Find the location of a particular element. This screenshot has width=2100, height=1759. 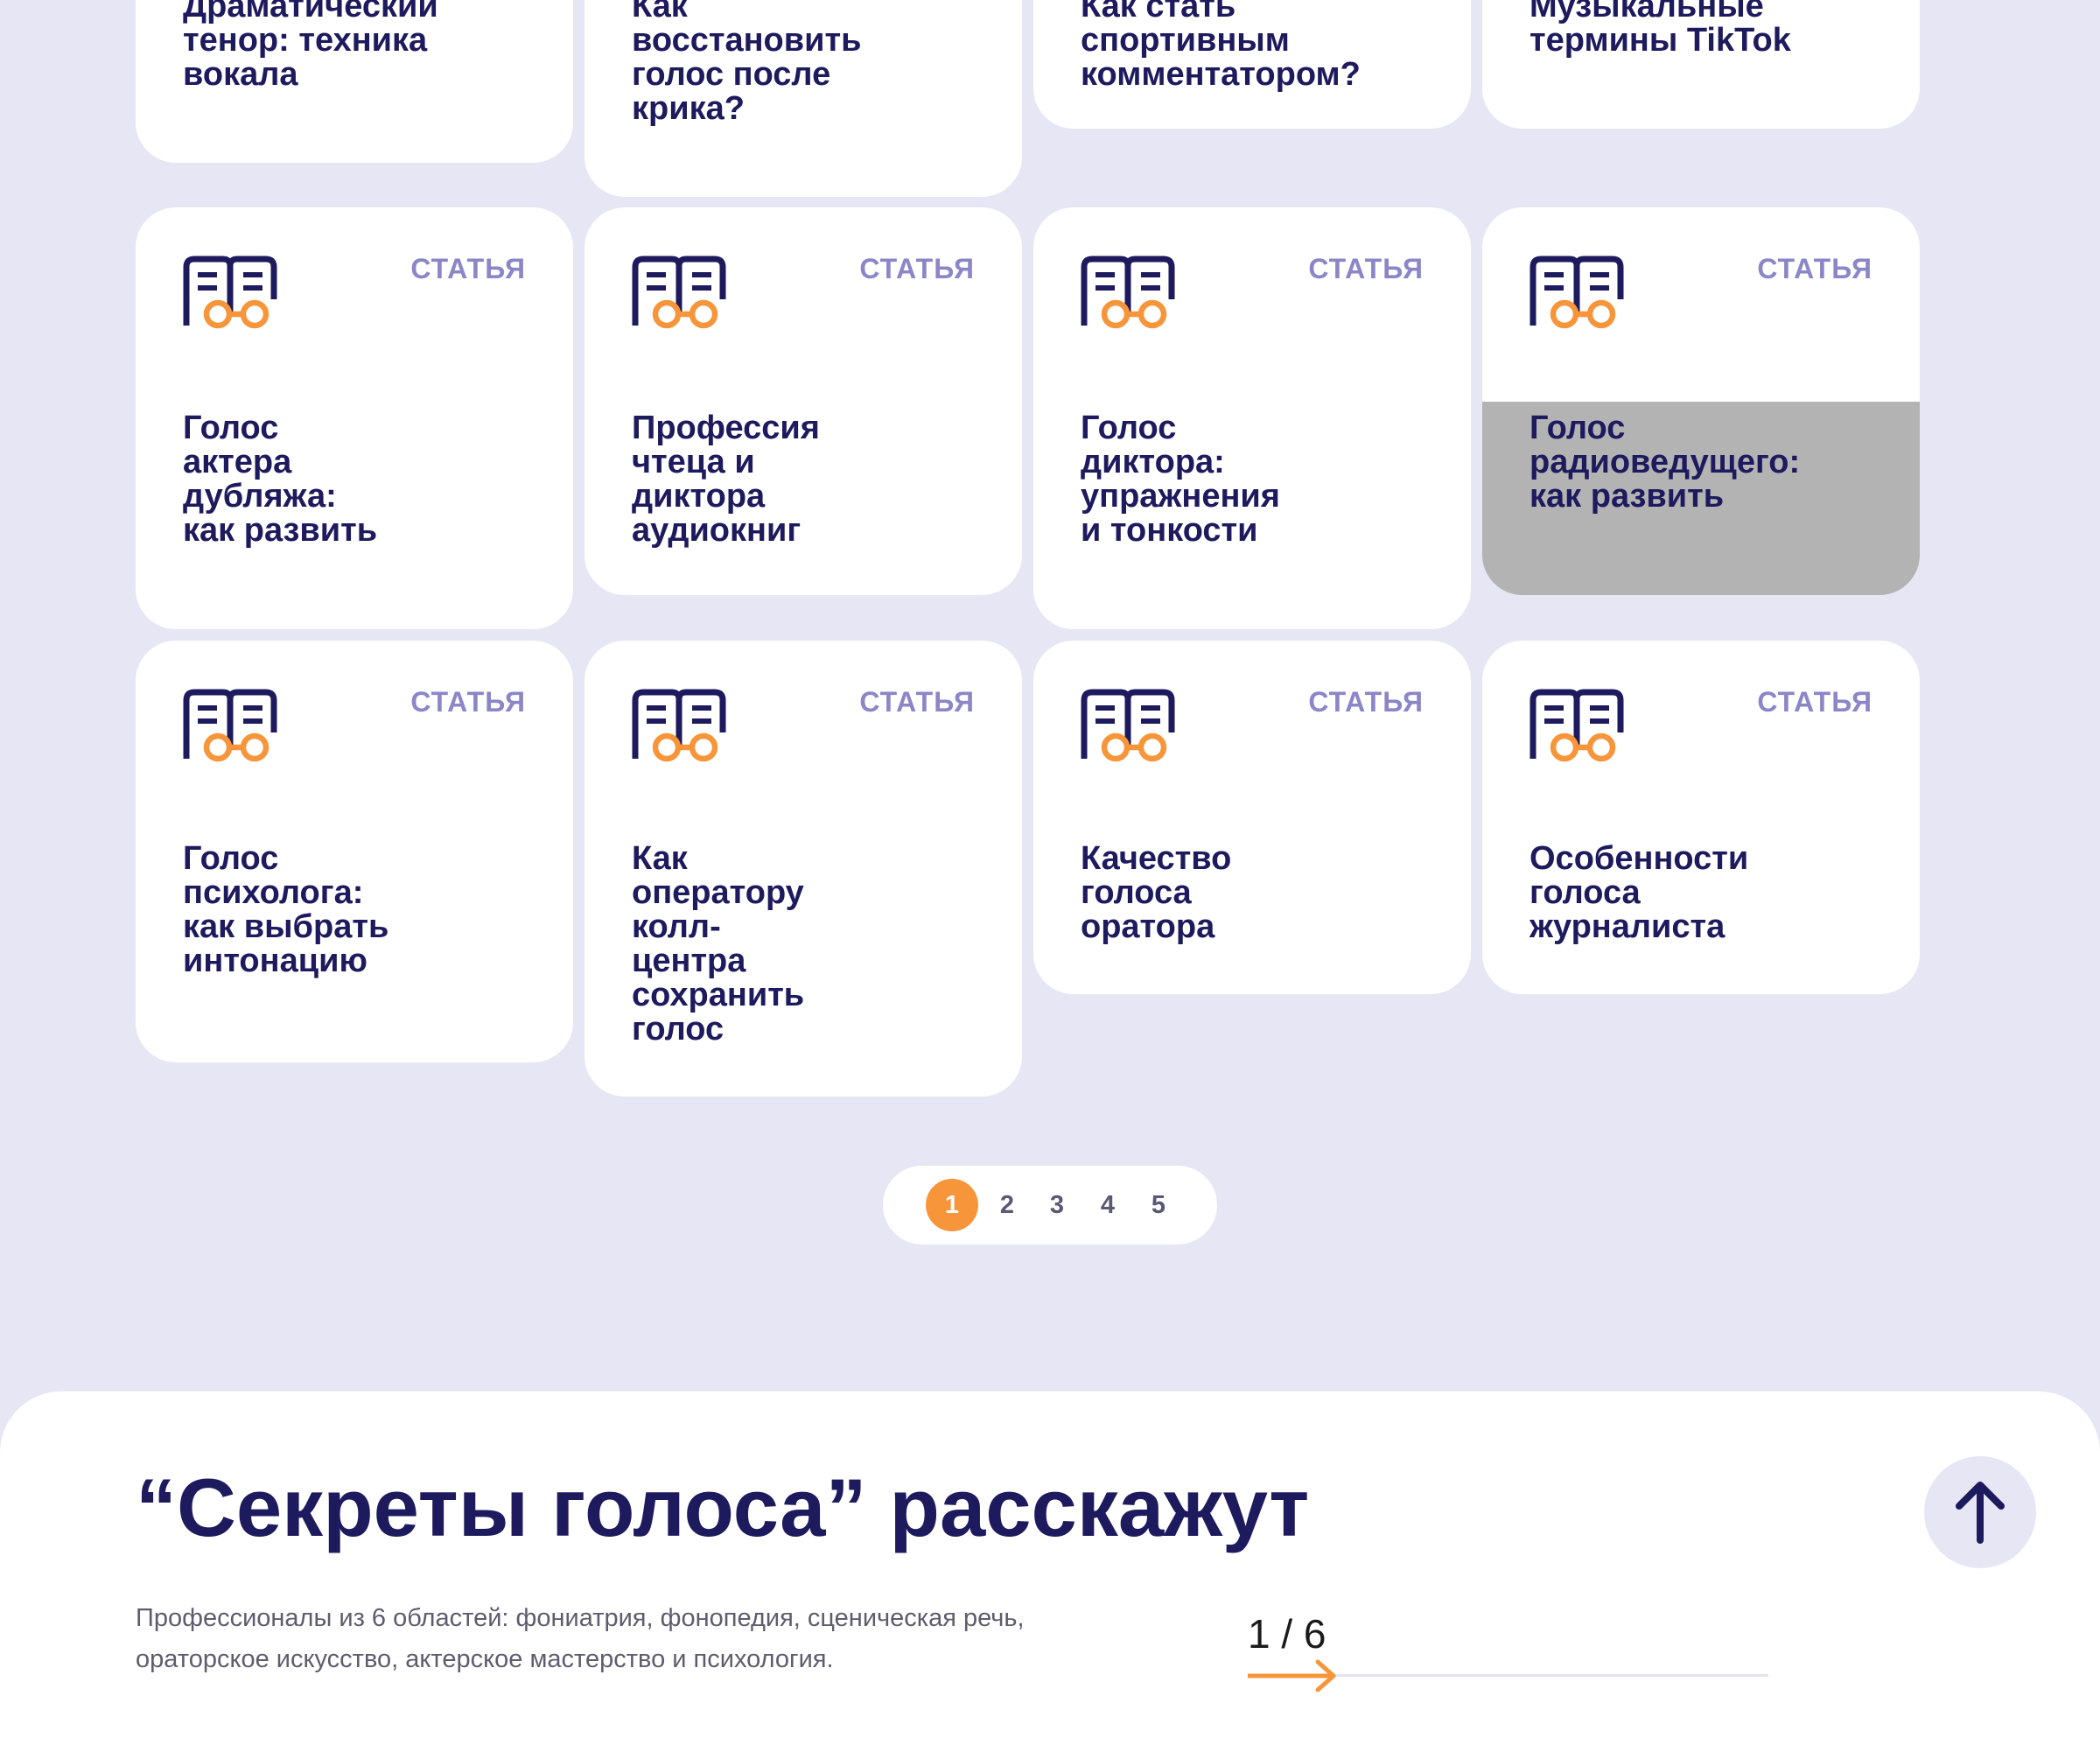

card-title: Голос актера дубляжа: как развить is located at coordinates (280, 479).